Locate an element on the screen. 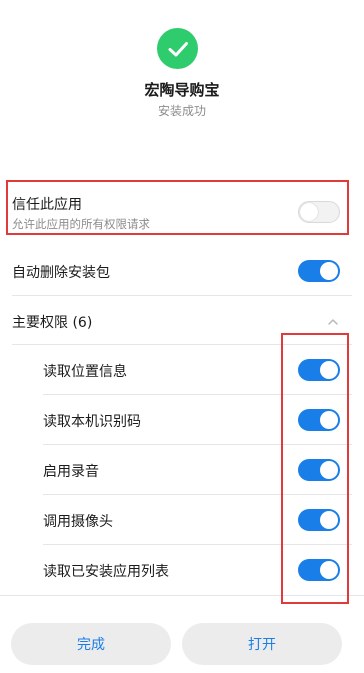 This screenshot has height=673, width=364. annotation-box-permissions is located at coordinates (315, 468).